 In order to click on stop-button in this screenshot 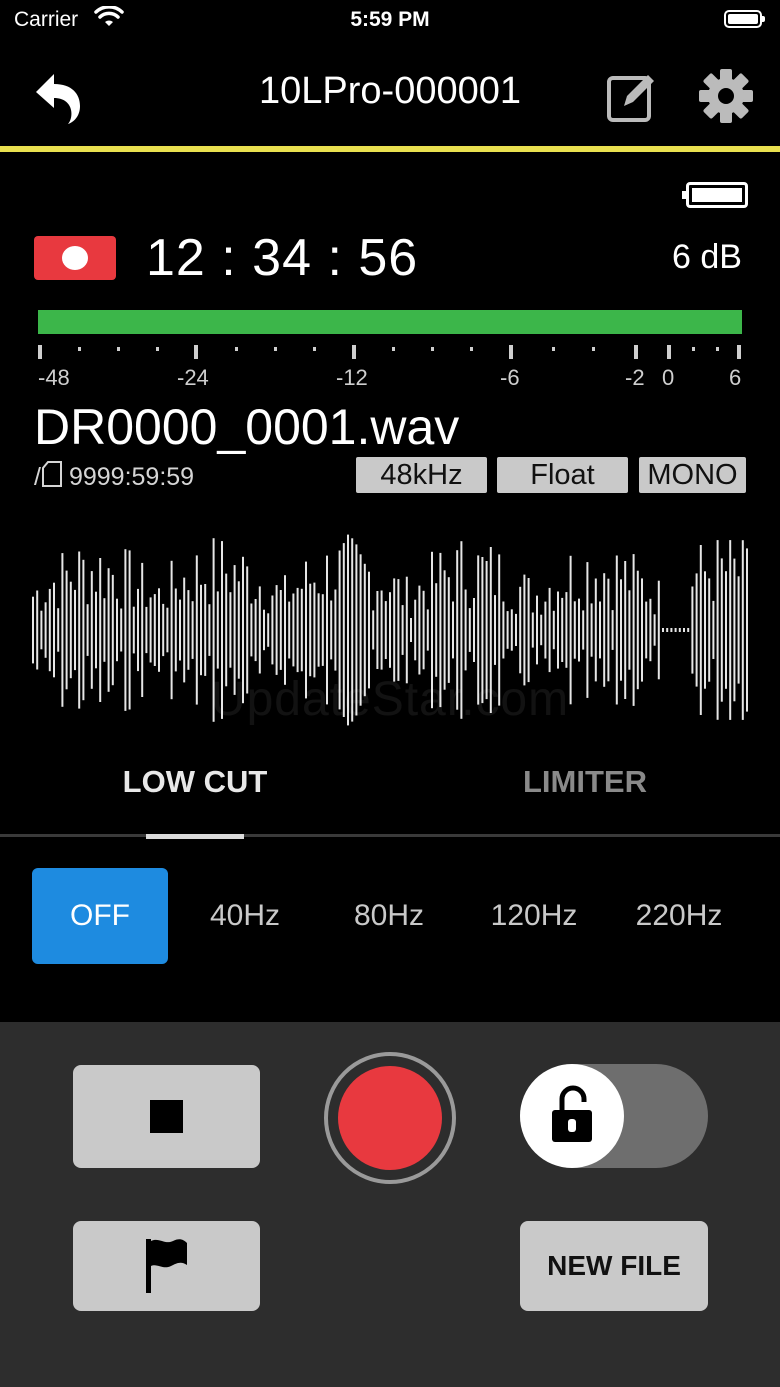, I will do `click(166, 1116)`.